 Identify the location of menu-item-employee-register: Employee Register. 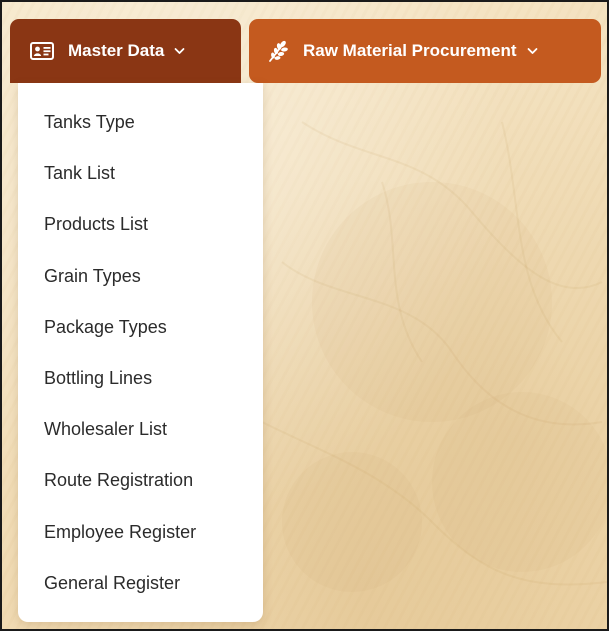
(140, 532).